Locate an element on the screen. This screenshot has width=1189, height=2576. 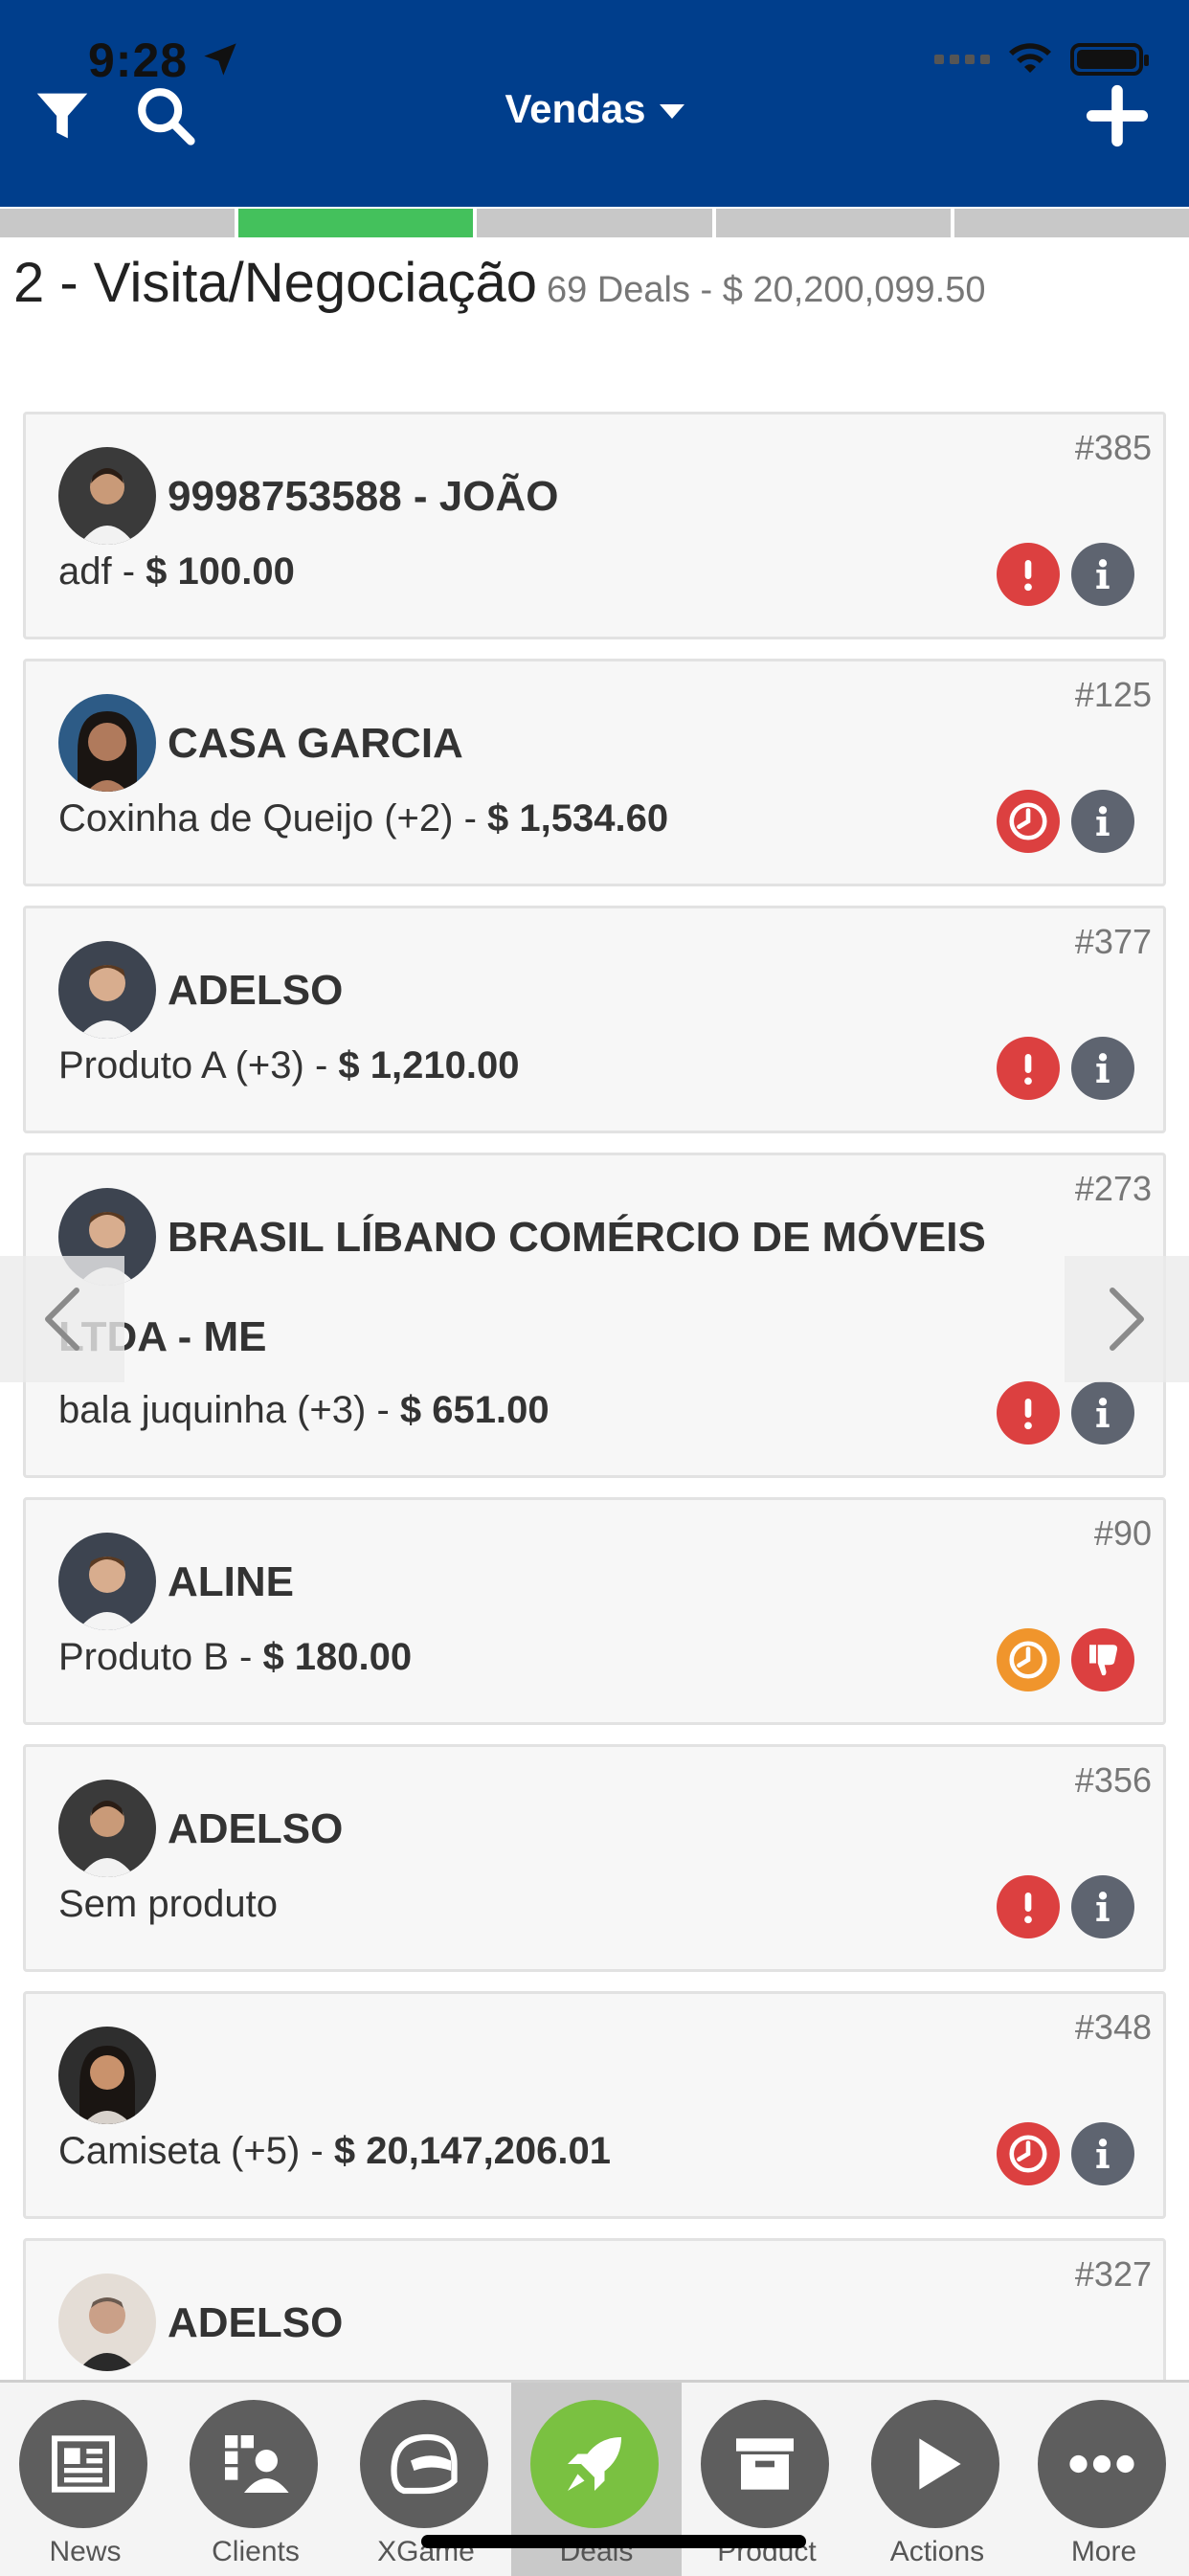
stage-progress is located at coordinates (594, 223).